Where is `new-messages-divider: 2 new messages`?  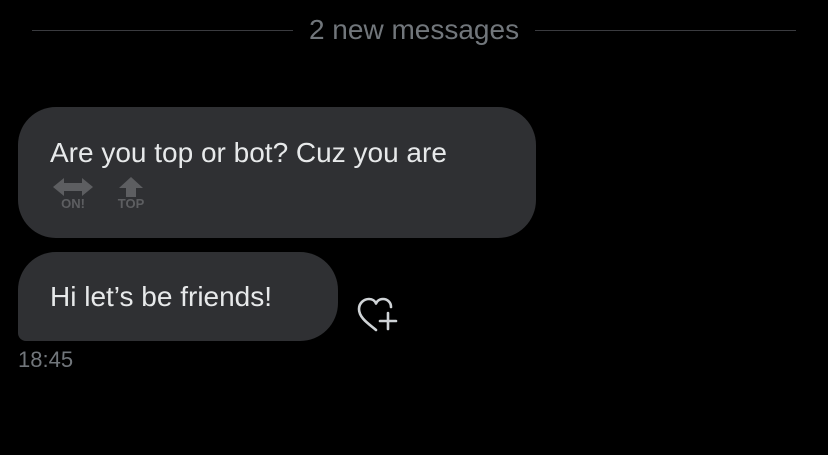
new-messages-divider: 2 new messages is located at coordinates (414, 30).